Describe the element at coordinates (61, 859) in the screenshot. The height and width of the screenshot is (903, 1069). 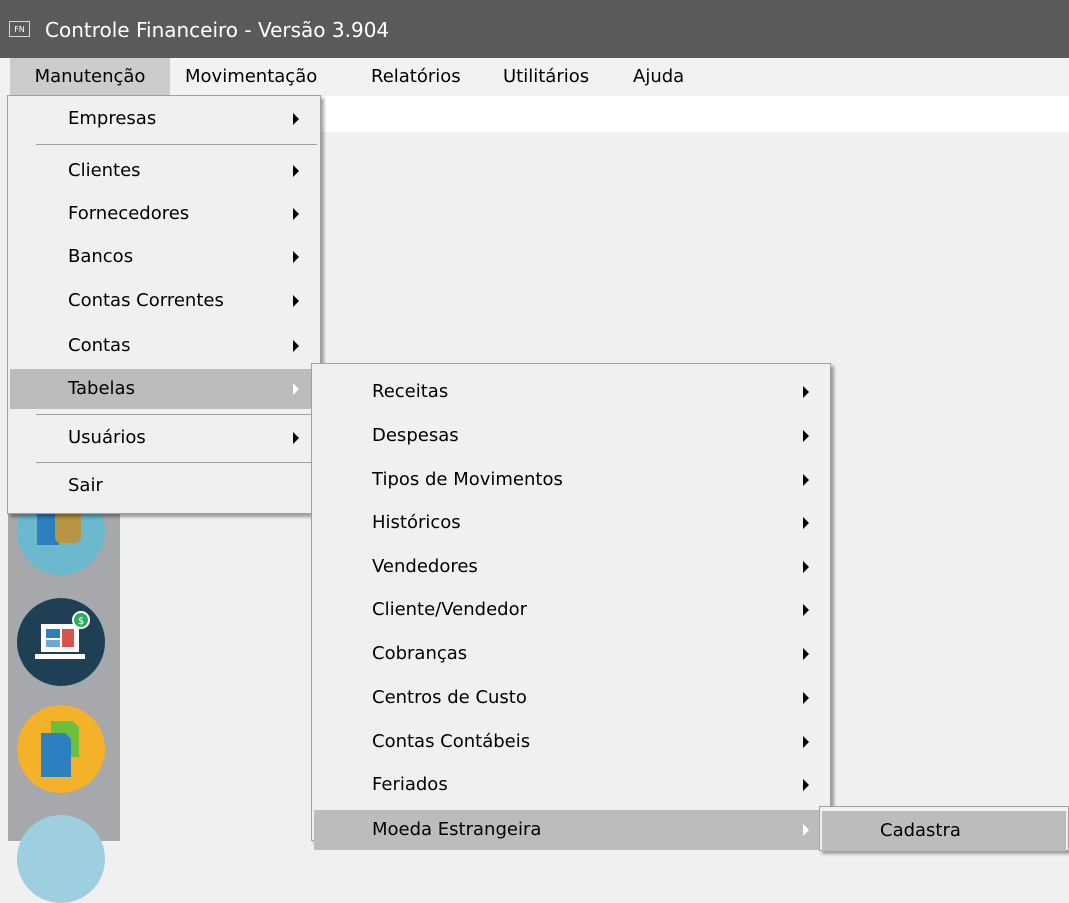
I see `circle-icon` at that location.